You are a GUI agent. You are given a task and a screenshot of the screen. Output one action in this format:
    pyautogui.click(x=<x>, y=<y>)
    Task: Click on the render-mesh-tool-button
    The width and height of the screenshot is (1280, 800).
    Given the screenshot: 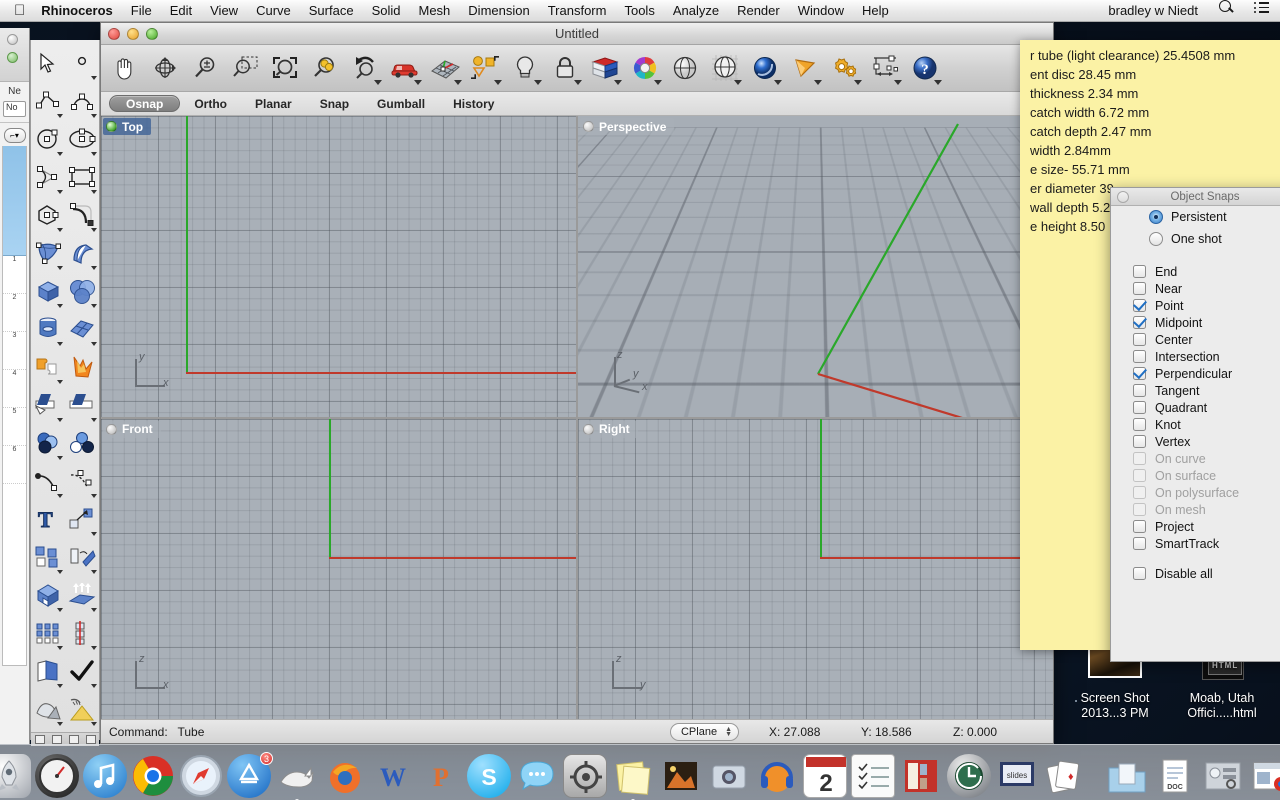 What is the action you would take?
    pyautogui.click(x=48, y=709)
    